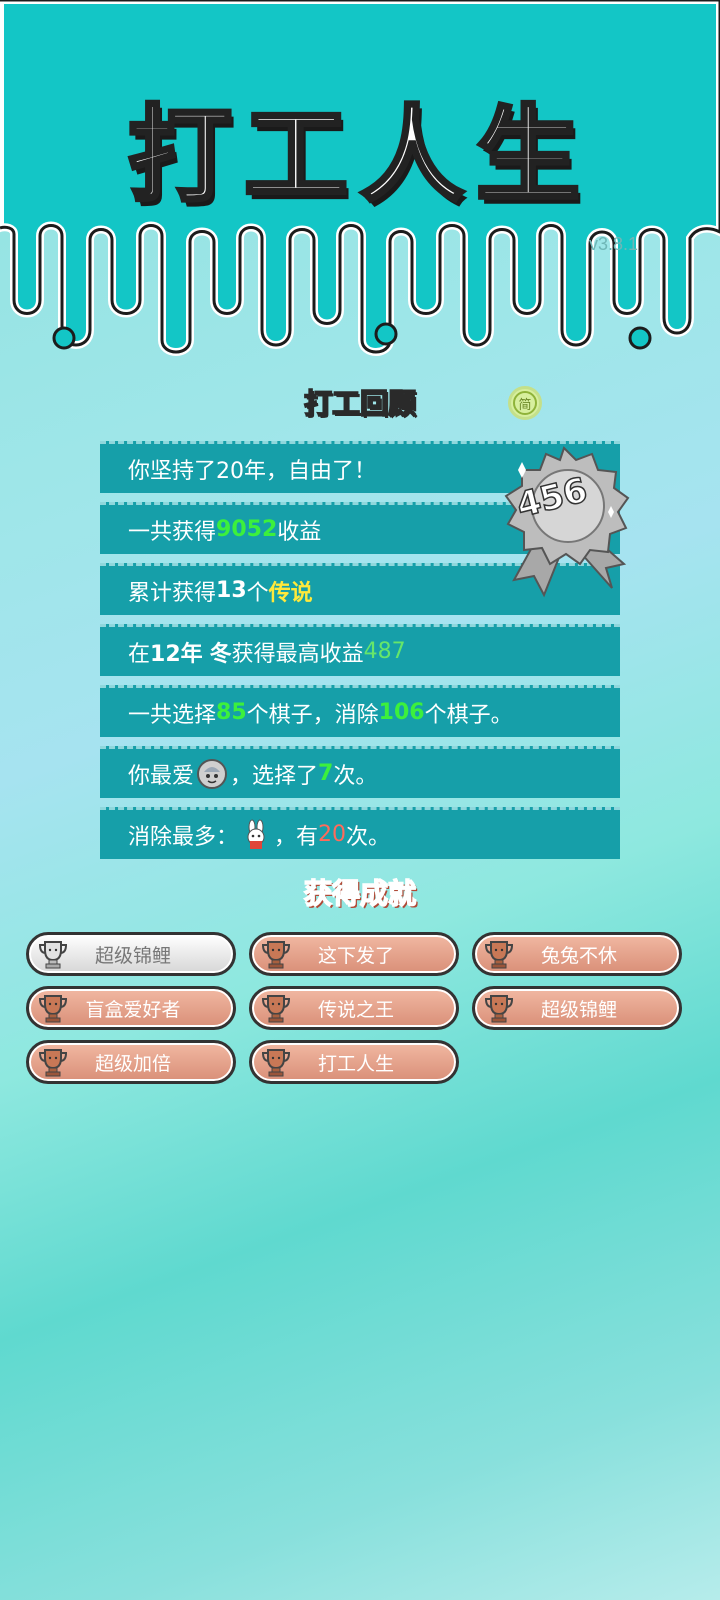  I want to click on review-row-text: 你坚持了20年，自由了！, so click(252, 471).